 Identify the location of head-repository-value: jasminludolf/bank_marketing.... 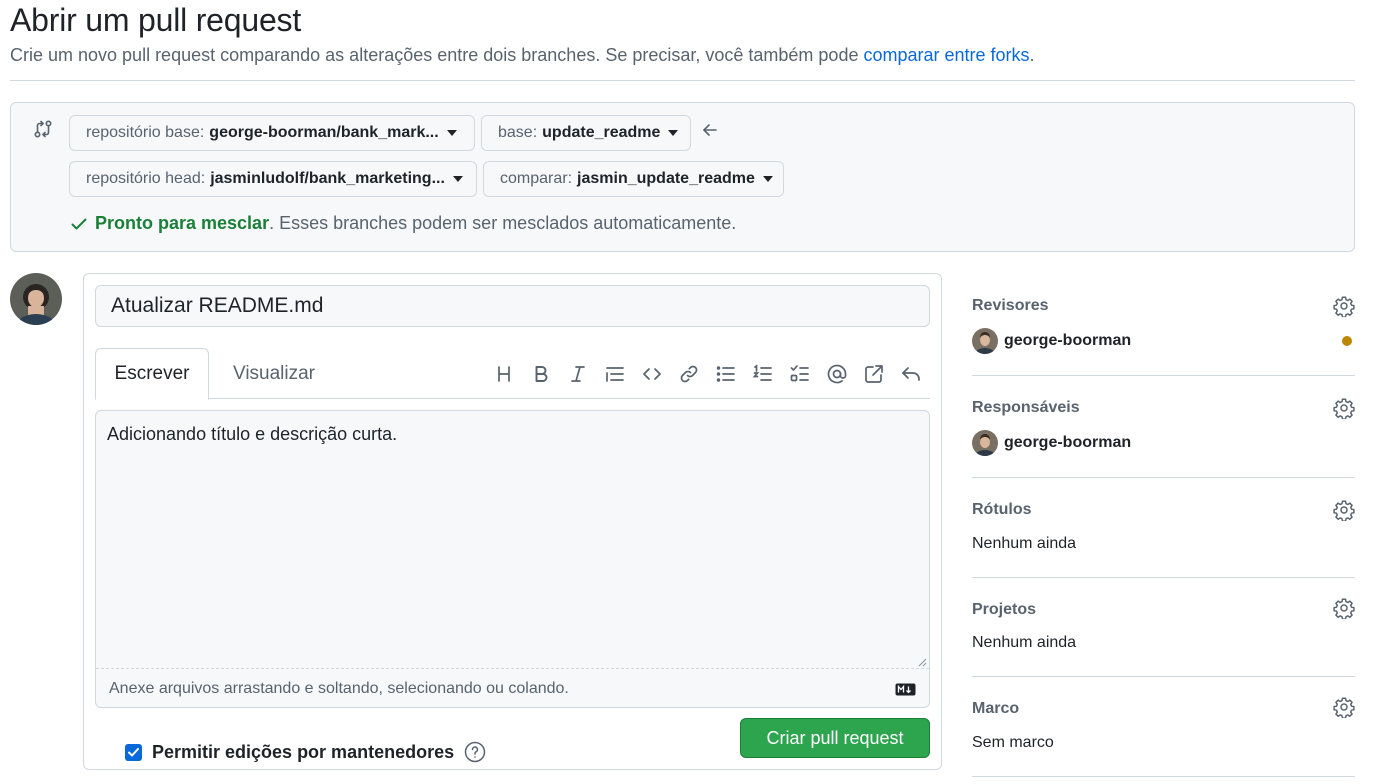
(327, 178).